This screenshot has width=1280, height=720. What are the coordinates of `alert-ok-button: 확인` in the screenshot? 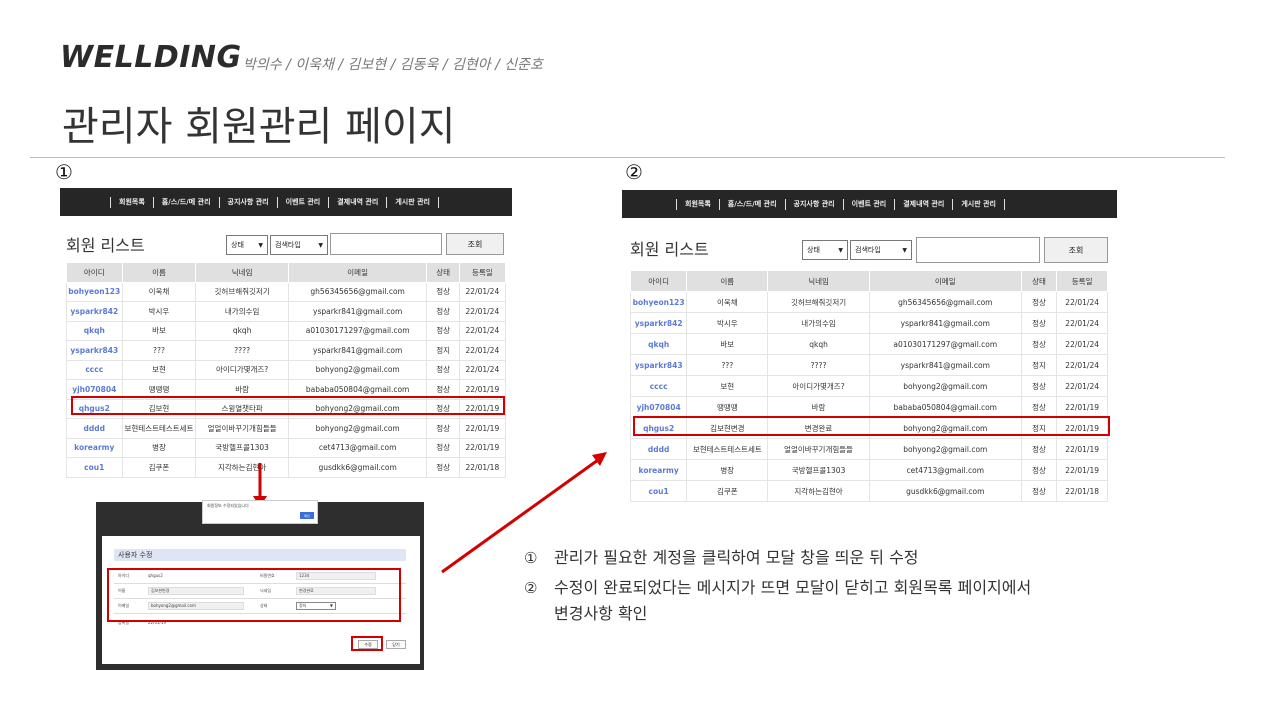 It's located at (307, 515).